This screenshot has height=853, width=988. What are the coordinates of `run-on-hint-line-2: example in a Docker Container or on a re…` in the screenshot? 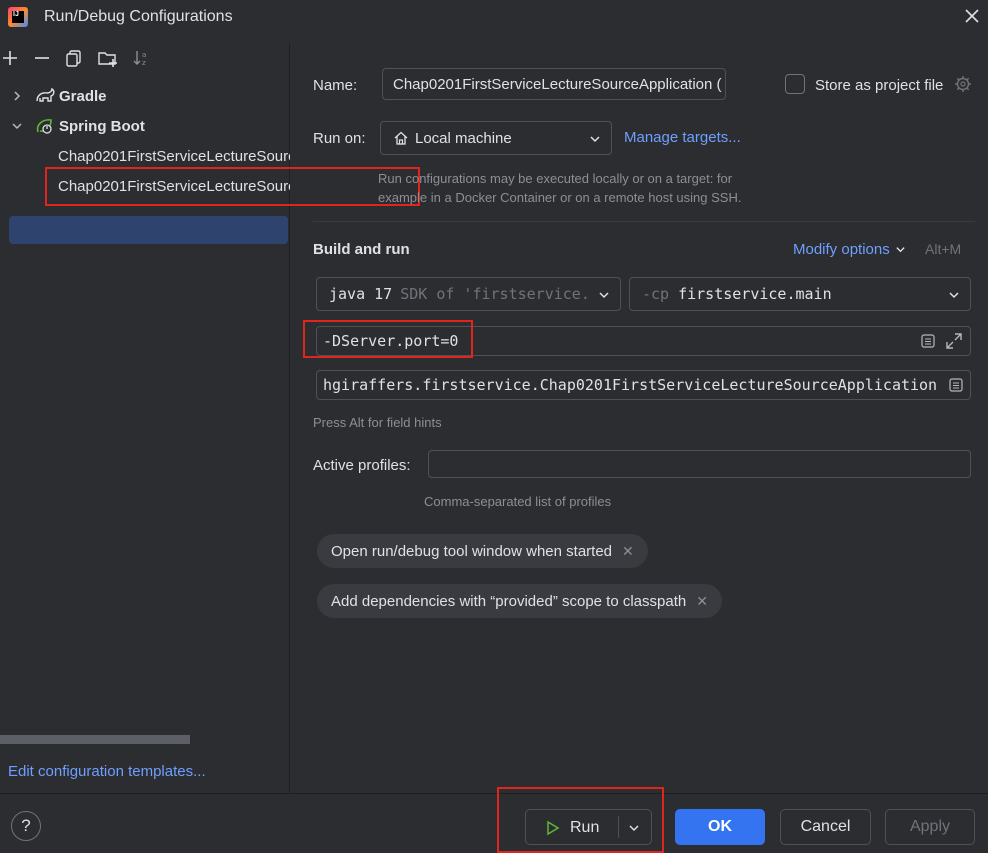 It's located at (560, 197).